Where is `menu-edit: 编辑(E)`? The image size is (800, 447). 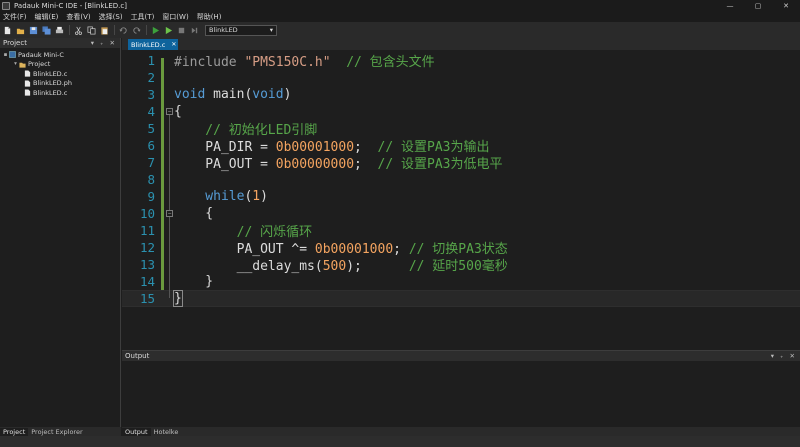
menu-edit: 编辑(E) is located at coordinates (47, 17).